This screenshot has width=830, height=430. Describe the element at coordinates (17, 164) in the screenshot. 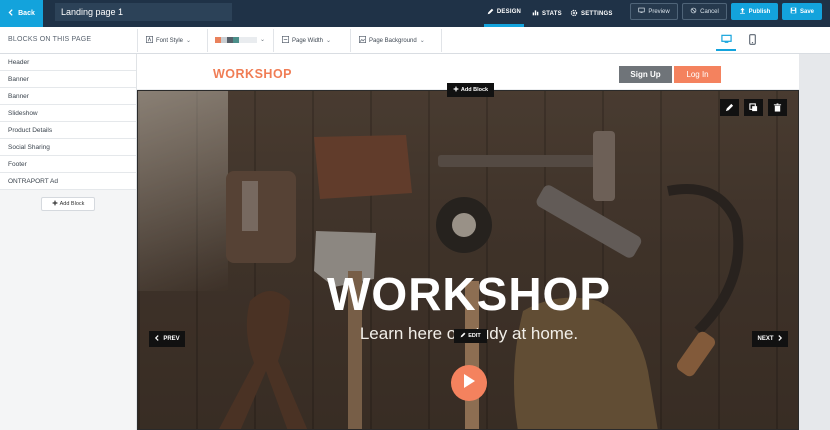

I see `block-label: Footer` at that location.